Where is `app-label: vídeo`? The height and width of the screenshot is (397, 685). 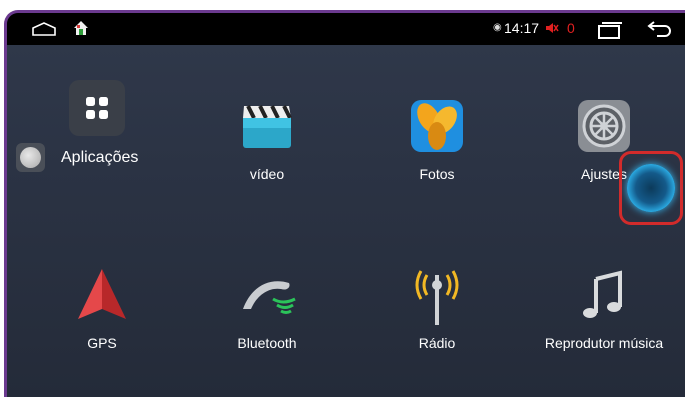
app-label: vídeo is located at coordinates (267, 174).